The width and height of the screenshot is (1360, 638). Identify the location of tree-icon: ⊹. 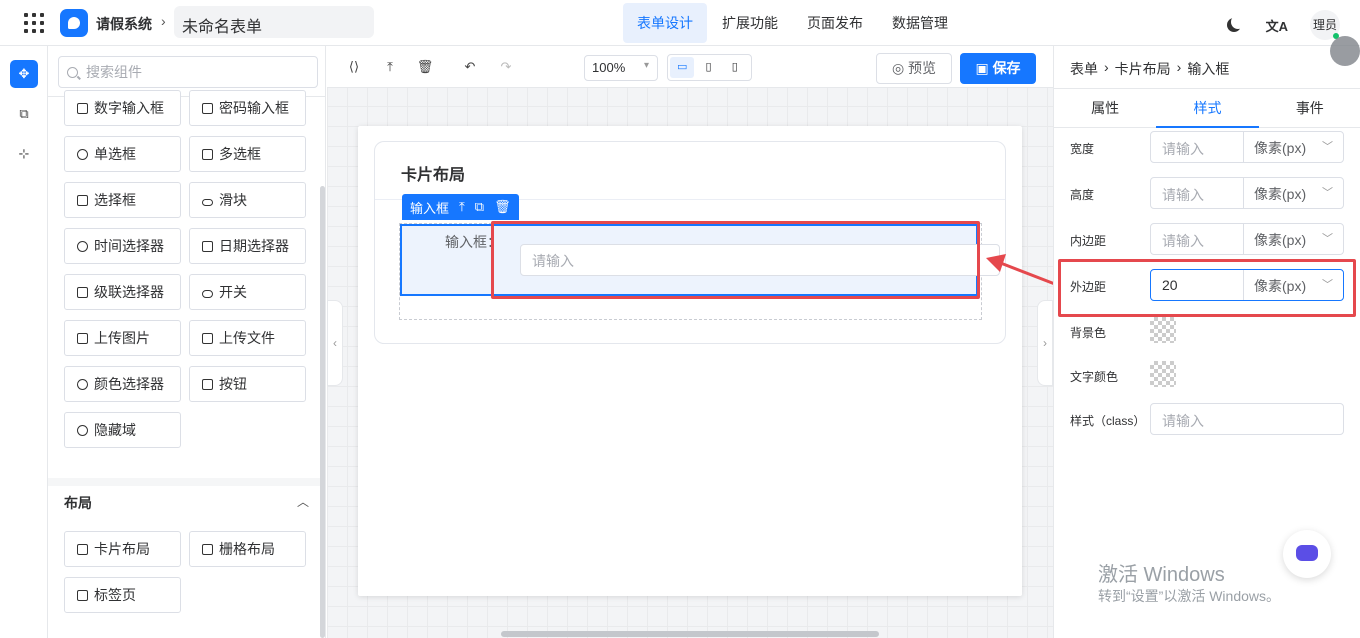
(24, 153).